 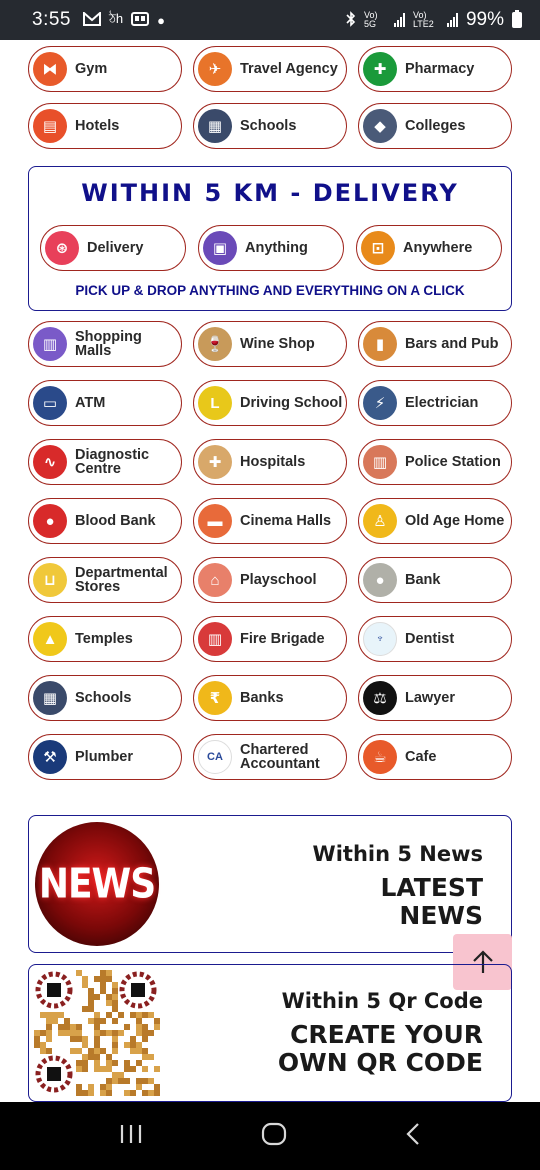 I want to click on delivery-options: ⊛ Delivery ▣ Anything ⊡ Anywhere, so click(x=271, y=248).